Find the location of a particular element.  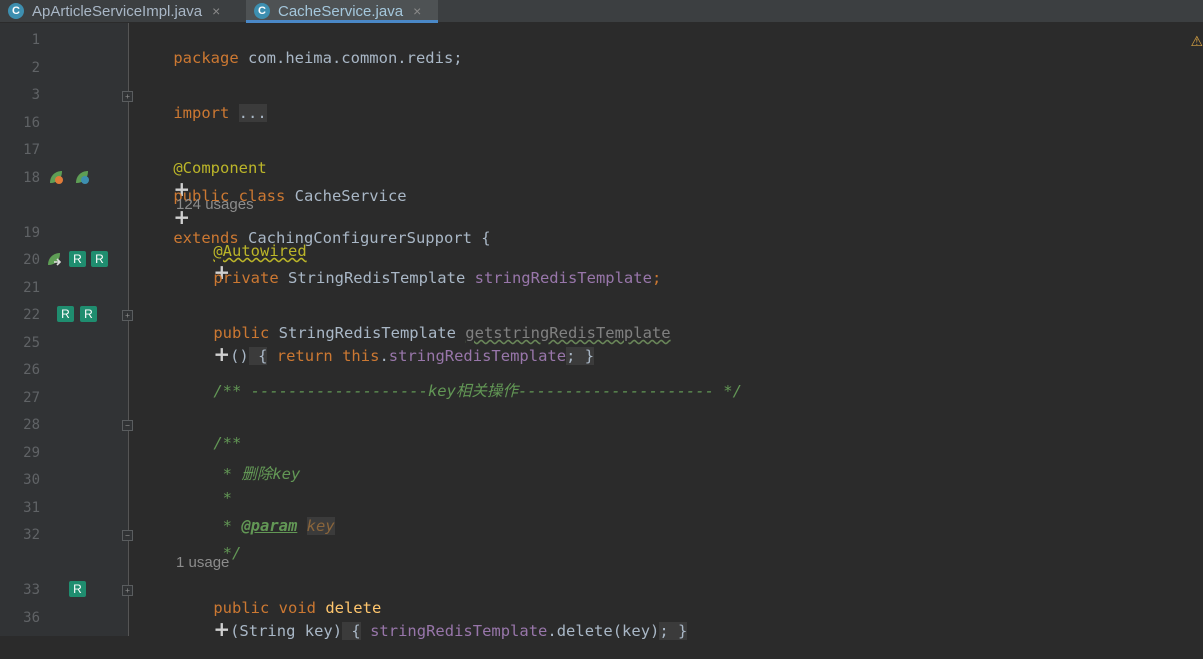

warning-icon: ⚠ is located at coordinates (1196, 42).